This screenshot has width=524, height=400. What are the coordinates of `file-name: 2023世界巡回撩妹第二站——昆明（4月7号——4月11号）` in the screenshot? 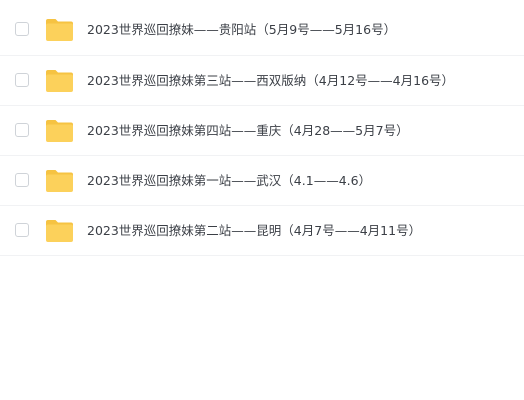 It's located at (254, 231).